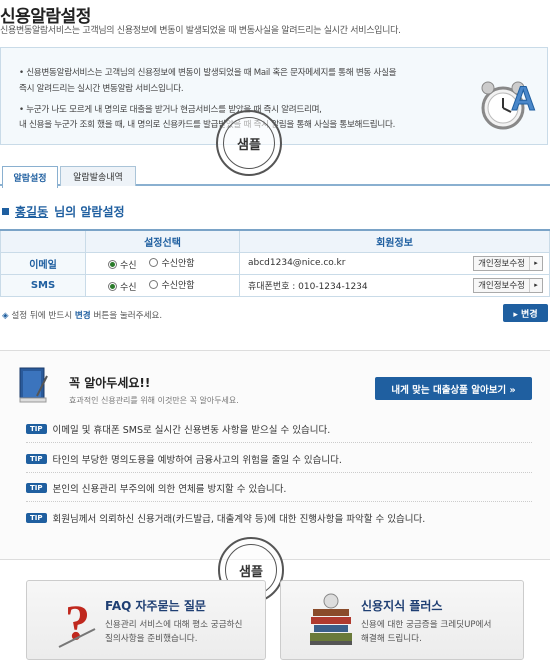 Image resolution: width=550 pixels, height=662 pixels. Describe the element at coordinates (172, 262) in the screenshot. I see `email-no-receive-radio: 수신안함` at that location.